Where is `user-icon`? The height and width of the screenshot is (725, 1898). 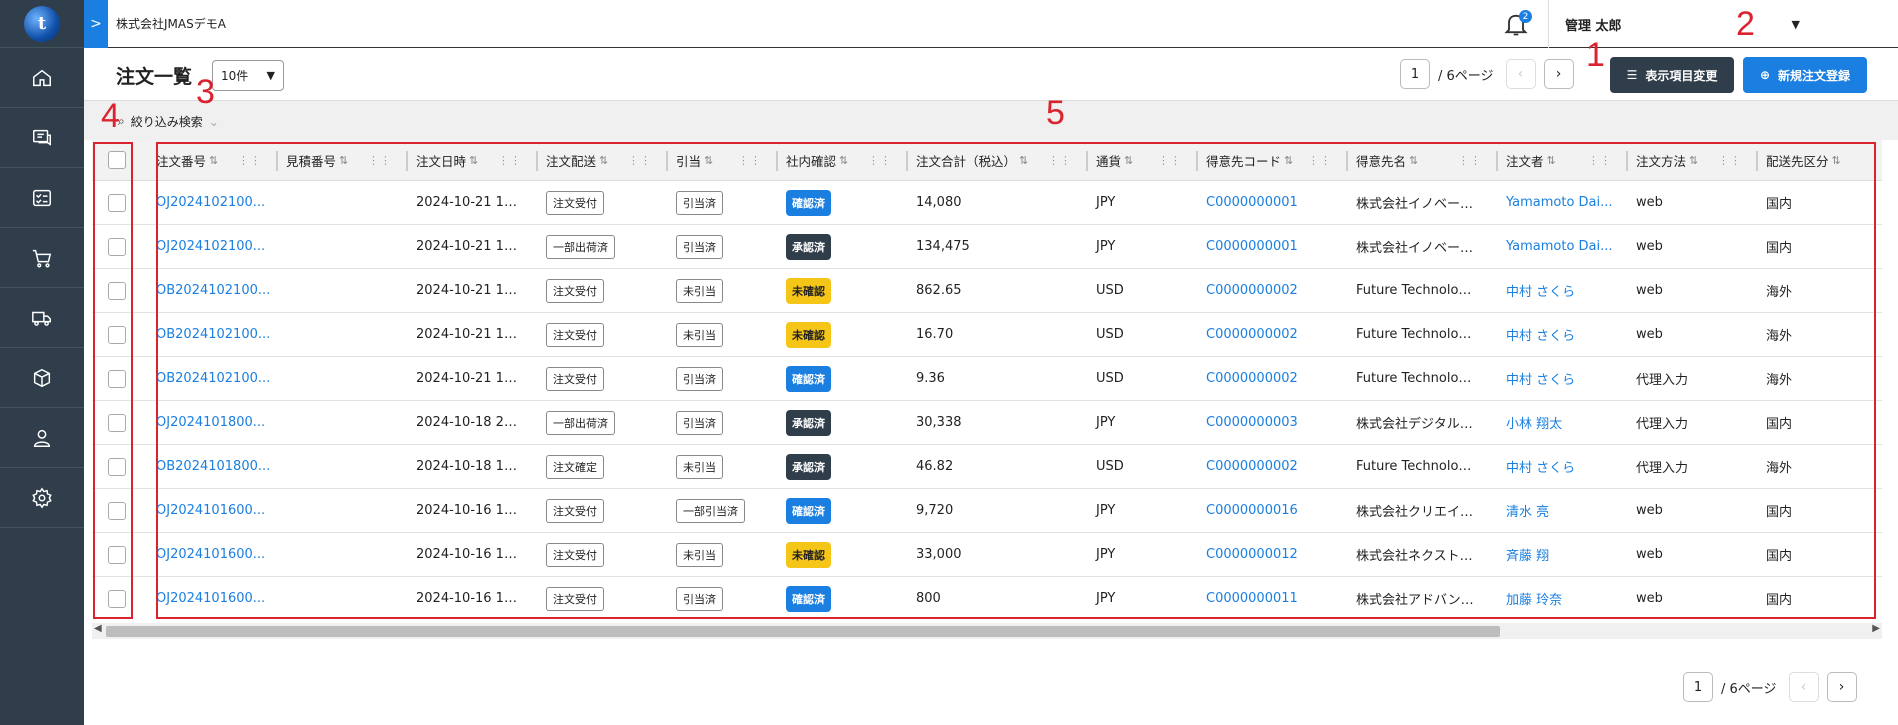
user-icon is located at coordinates (42, 438).